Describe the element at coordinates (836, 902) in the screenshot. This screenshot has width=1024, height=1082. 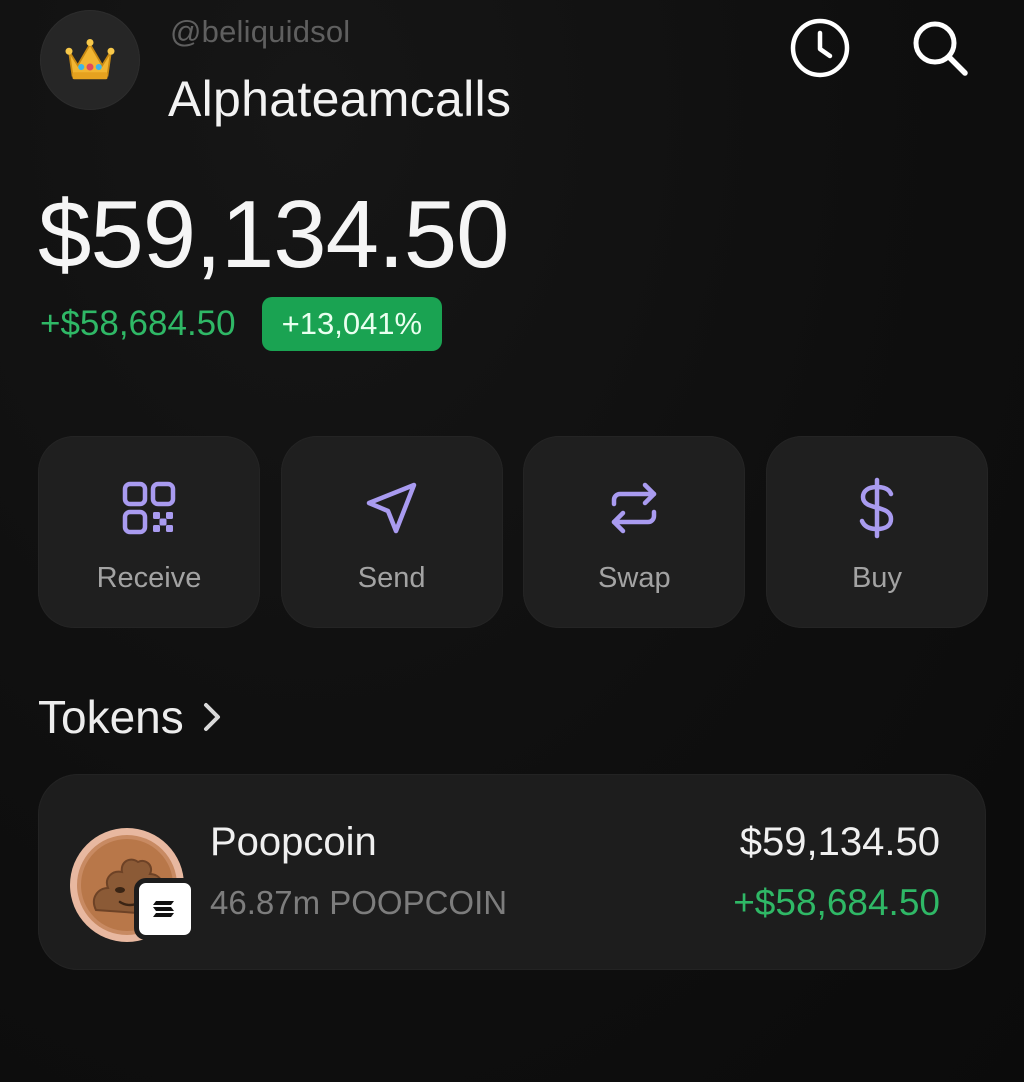
I see `token-change: +$58,684.50` at that location.